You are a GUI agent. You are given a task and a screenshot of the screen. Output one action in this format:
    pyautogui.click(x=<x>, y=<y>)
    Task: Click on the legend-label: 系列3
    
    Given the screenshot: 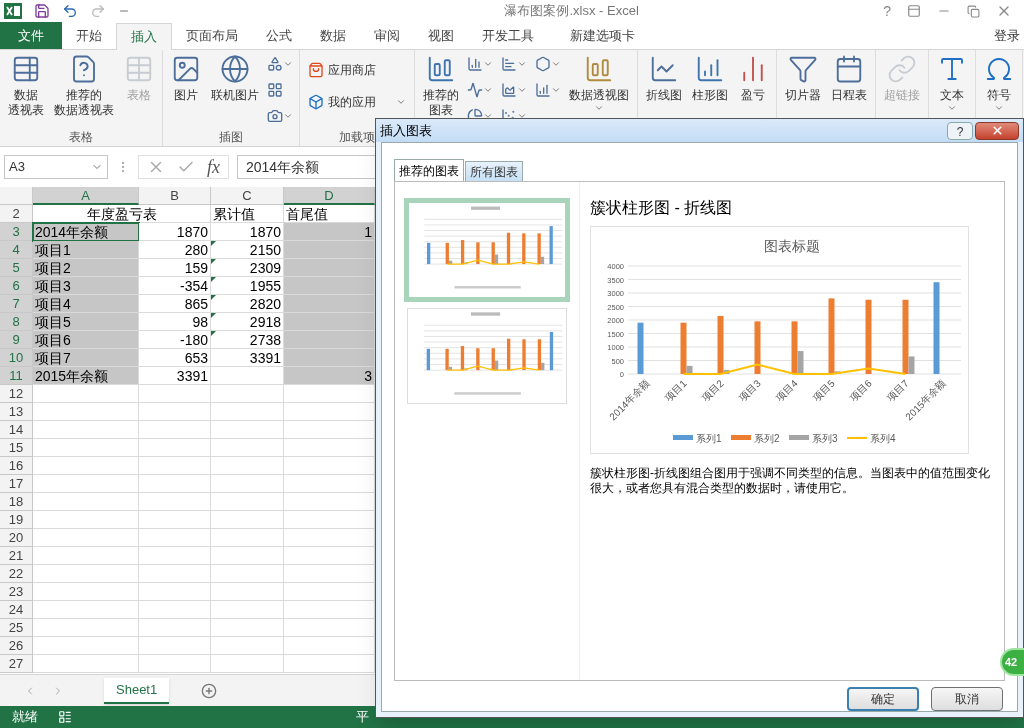 What is the action you would take?
    pyautogui.click(x=825, y=438)
    